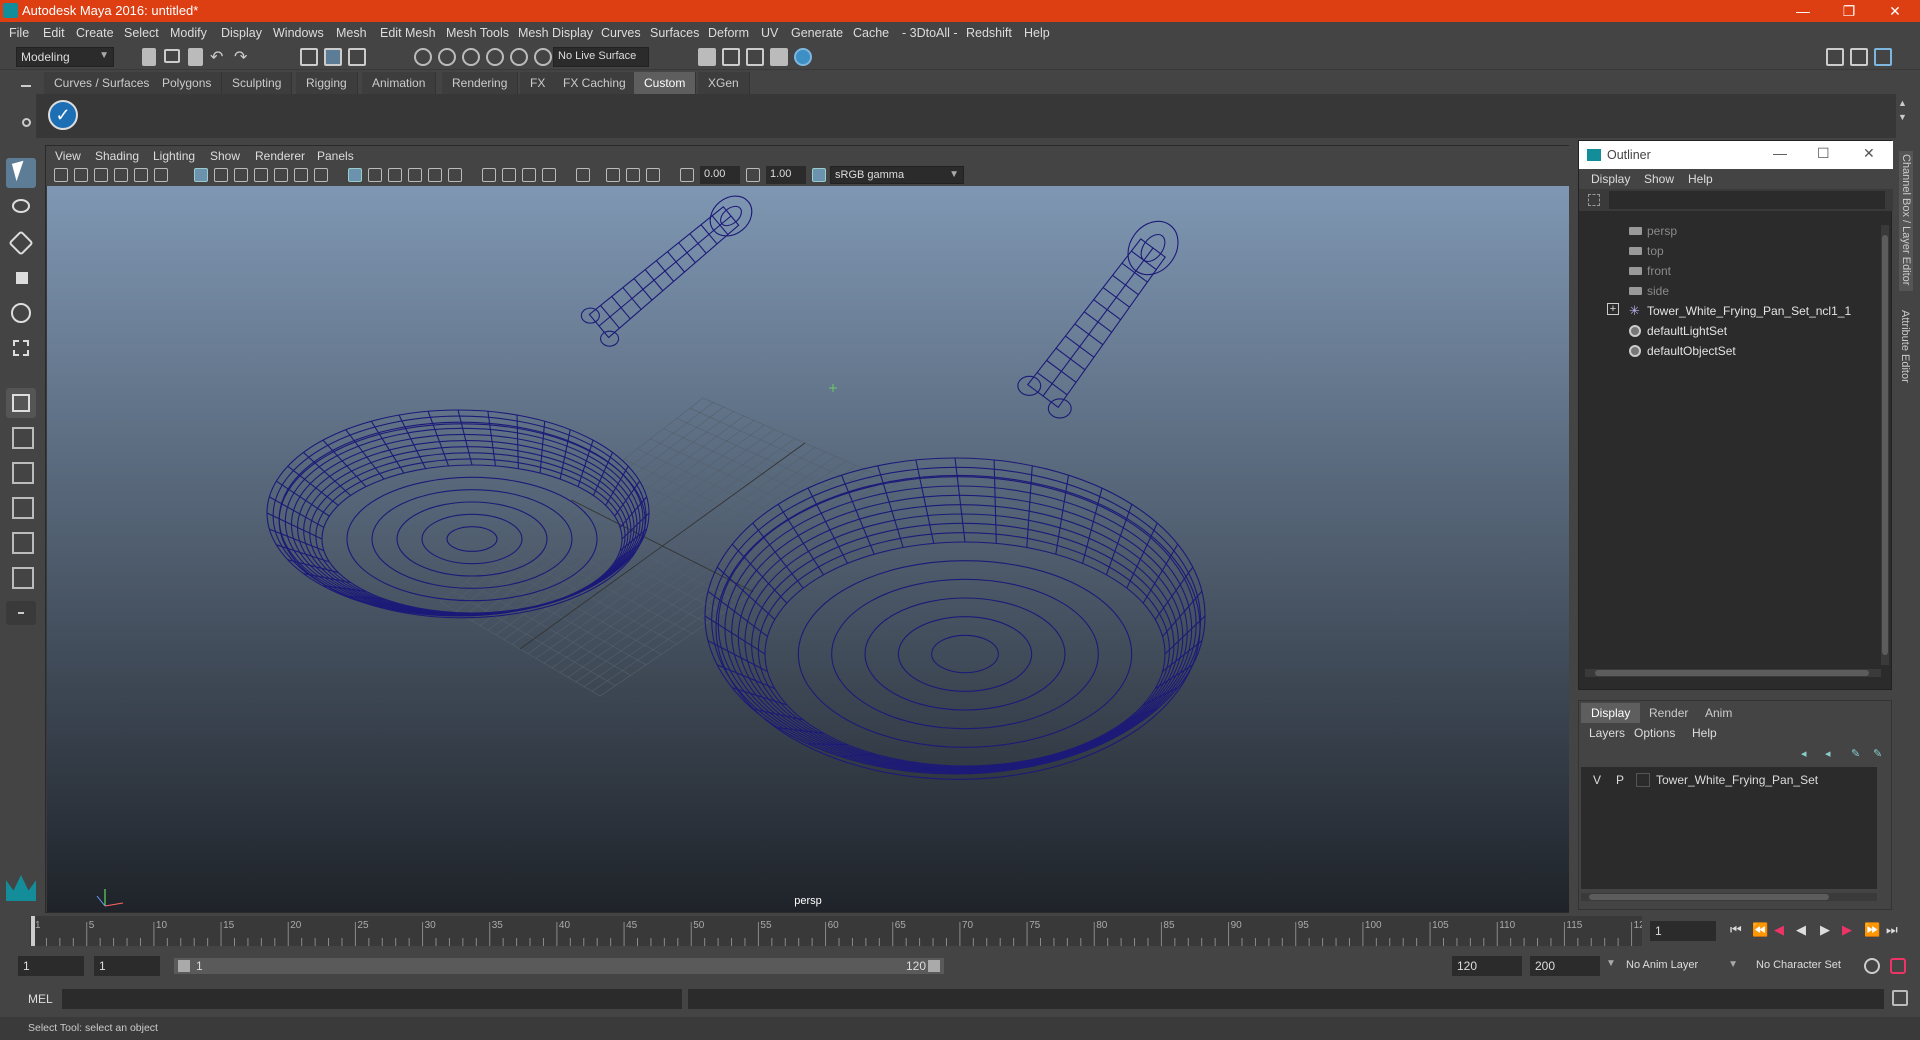  I want to click on render-frame-icon, so click(707, 57).